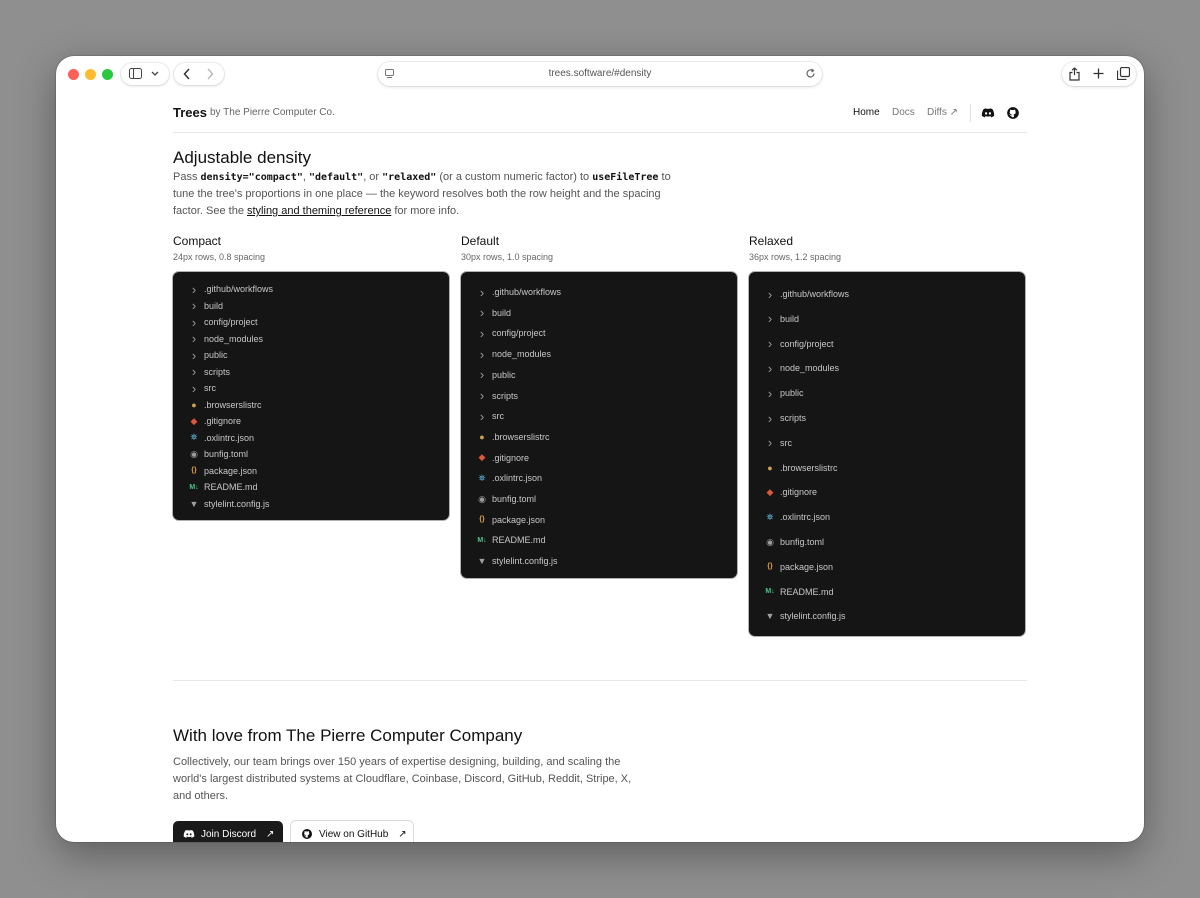 The image size is (1200, 898). Describe the element at coordinates (1013, 113) in the screenshot. I see `github-icon` at that location.